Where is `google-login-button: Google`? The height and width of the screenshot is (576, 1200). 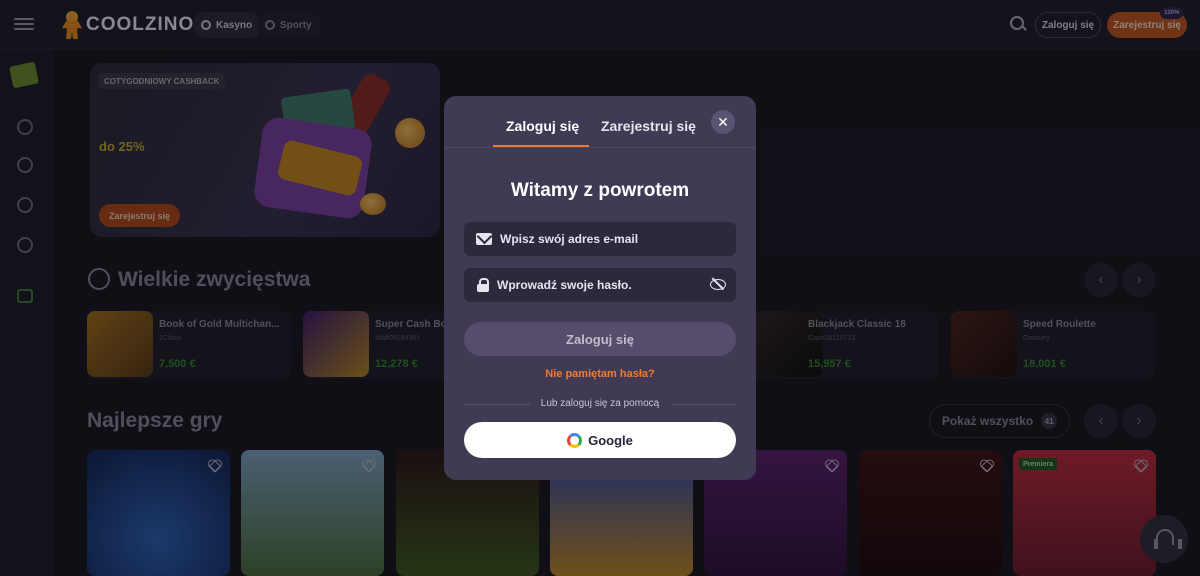
google-login-button: Google is located at coordinates (600, 440).